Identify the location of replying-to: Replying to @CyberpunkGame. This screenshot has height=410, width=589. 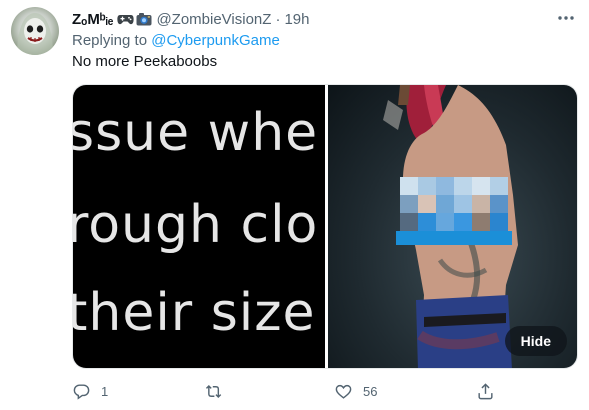
(176, 40).